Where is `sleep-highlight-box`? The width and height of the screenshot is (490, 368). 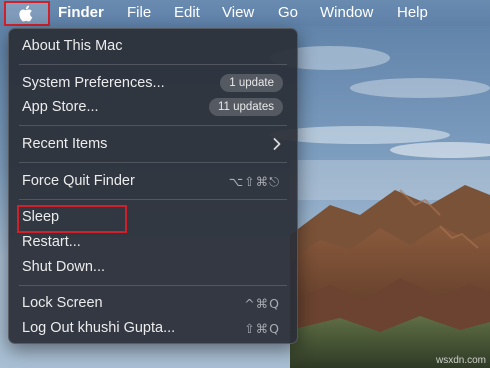 sleep-highlight-box is located at coordinates (72, 219).